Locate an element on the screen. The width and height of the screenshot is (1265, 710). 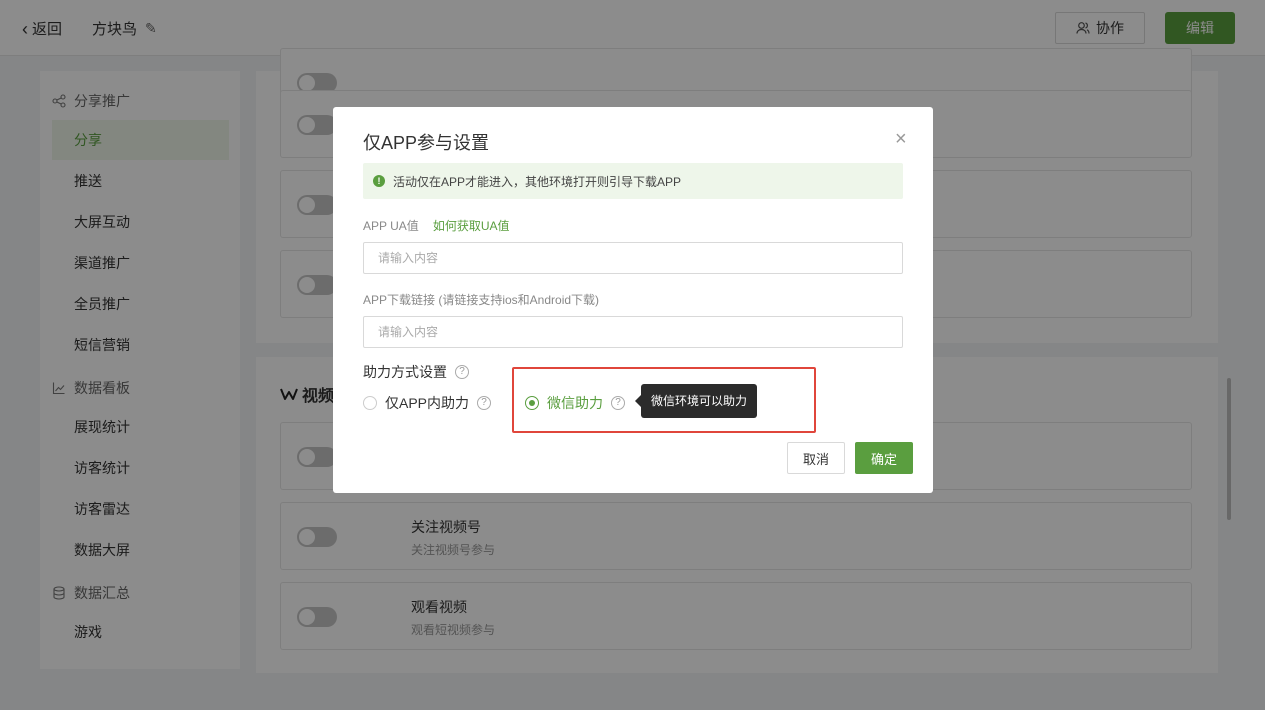
ua-label: APP UA值 如何获取UA值 is located at coordinates (436, 225).